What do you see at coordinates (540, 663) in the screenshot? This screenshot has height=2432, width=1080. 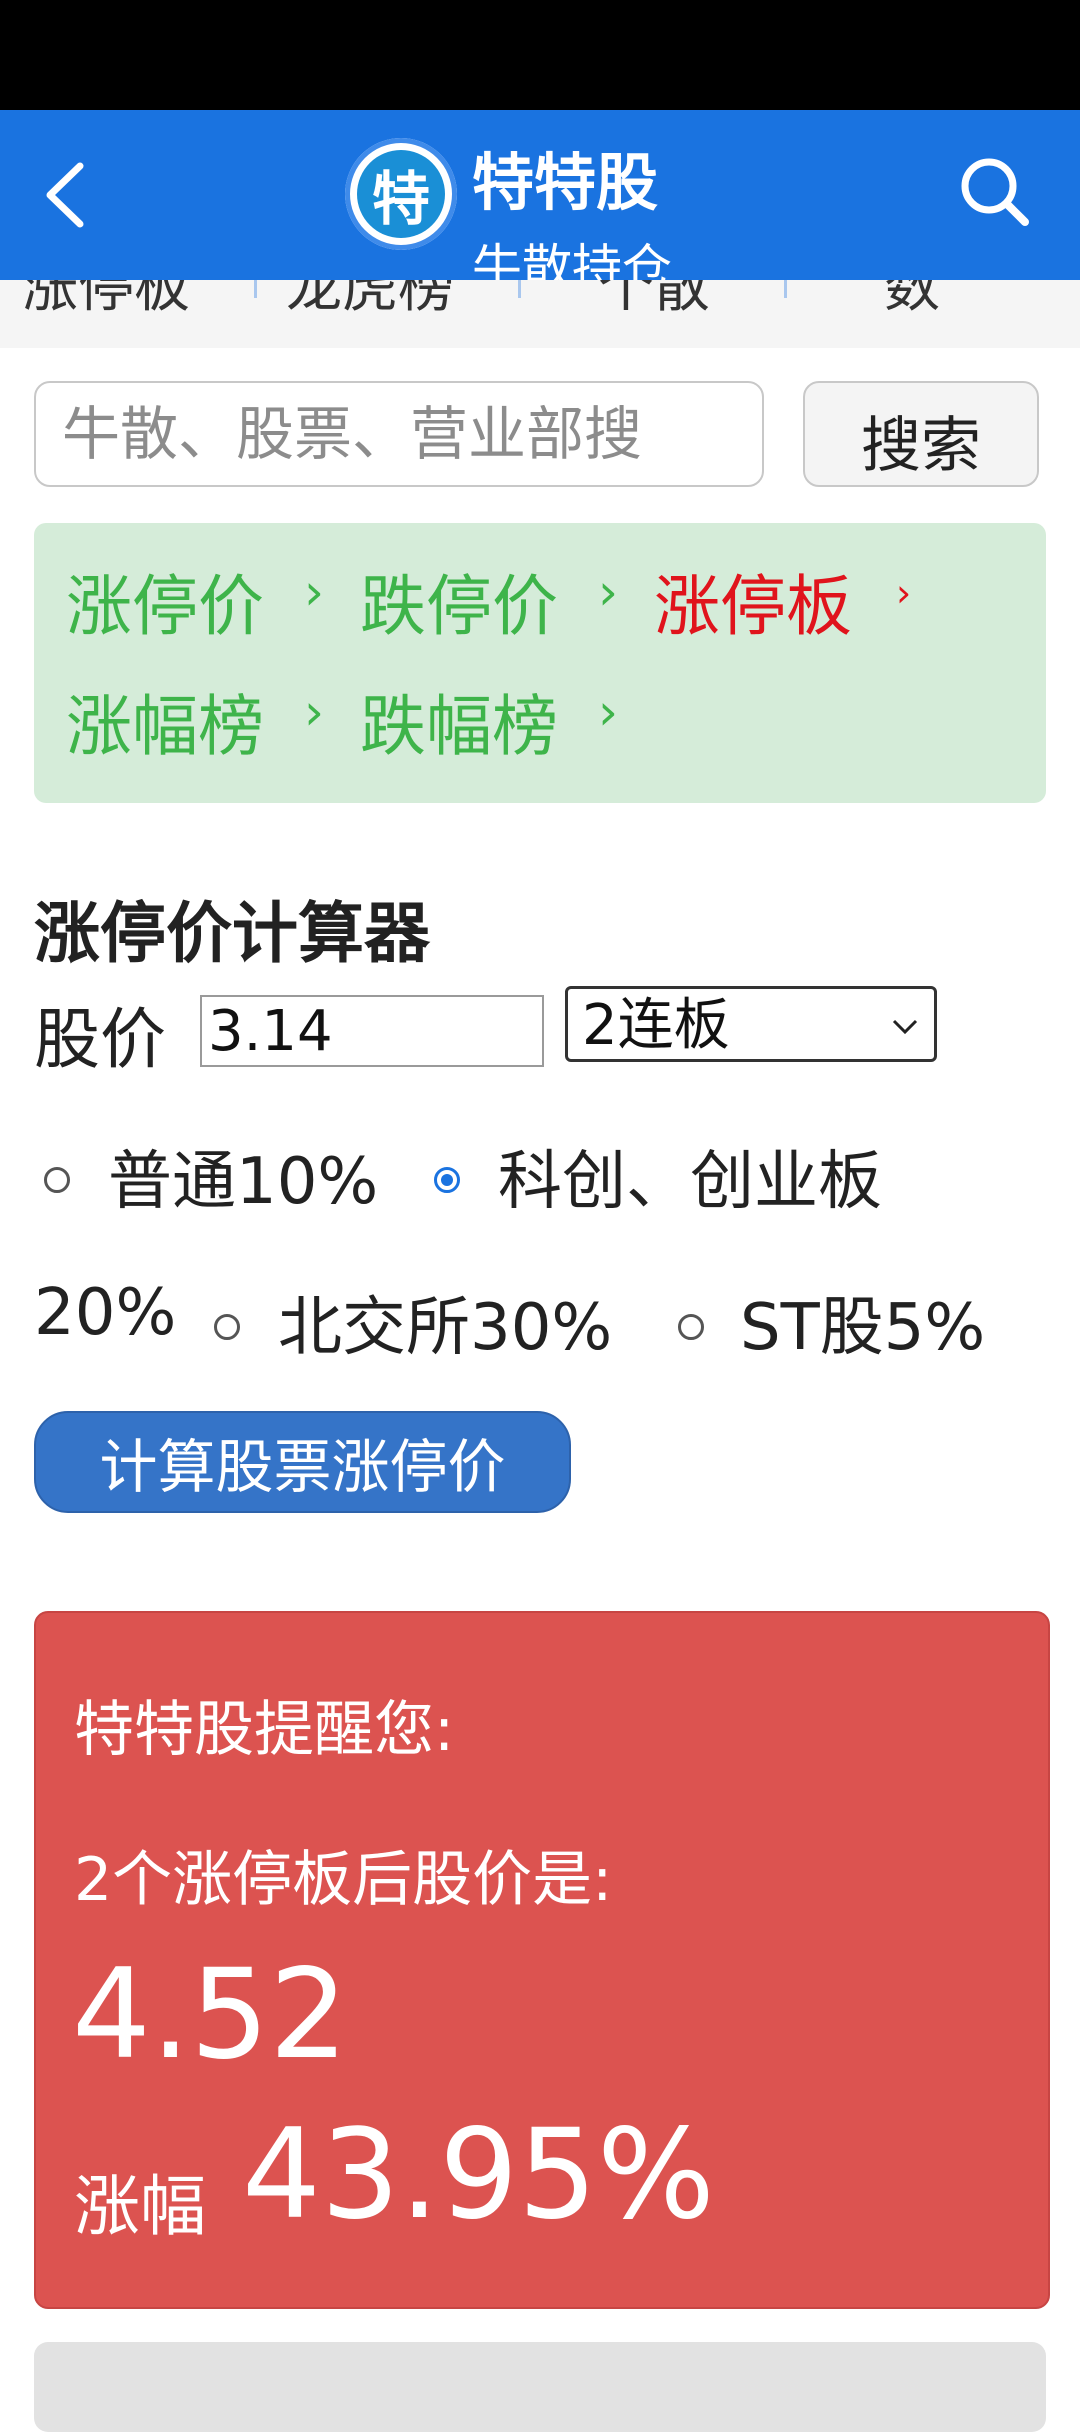 I see `quick-nav-links: 涨停价 › 跌停价 › 涨停板 › 涨幅榜 › 跌幅榜 ›` at bounding box center [540, 663].